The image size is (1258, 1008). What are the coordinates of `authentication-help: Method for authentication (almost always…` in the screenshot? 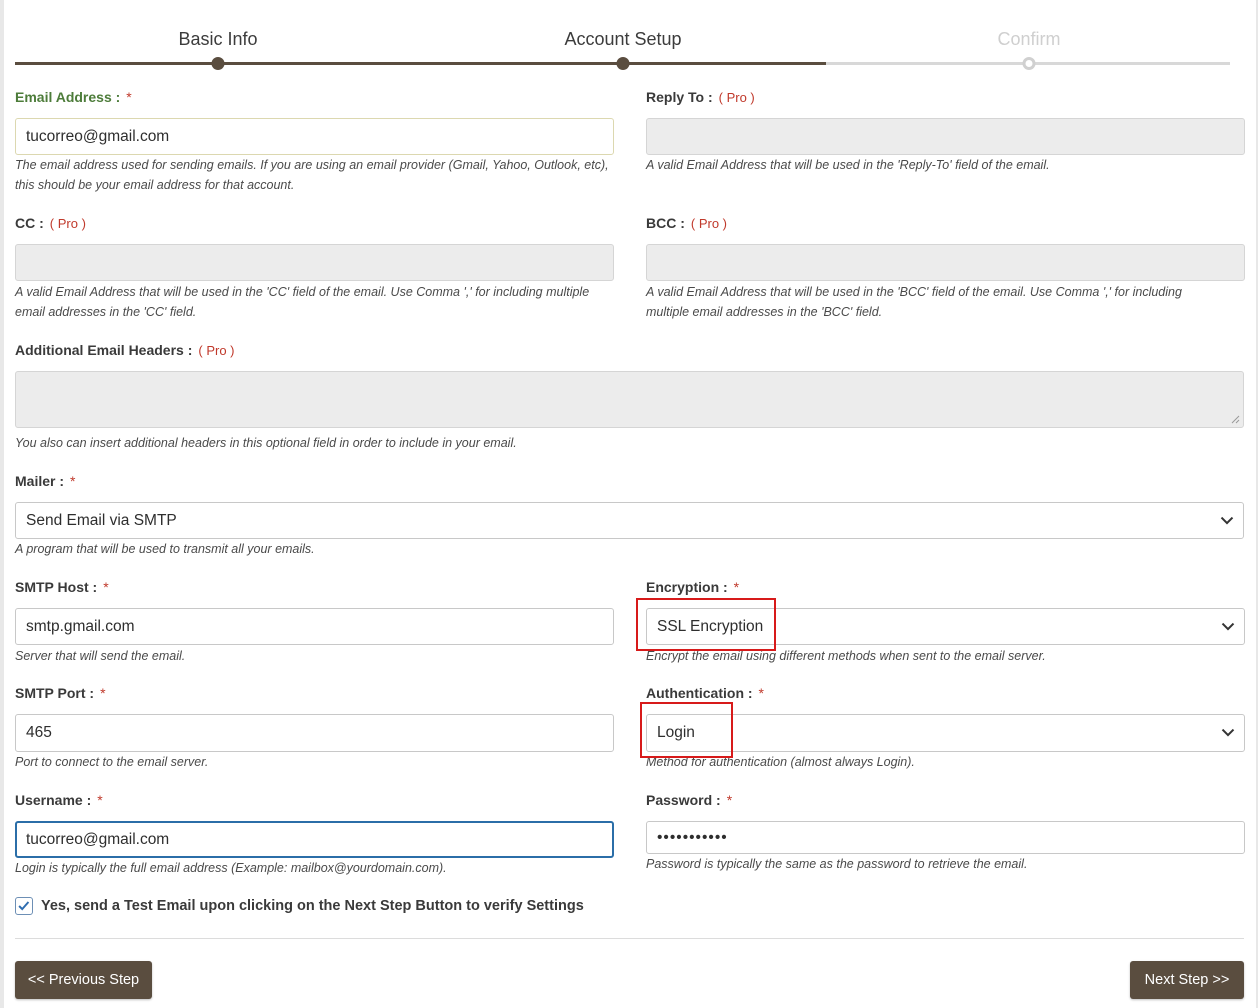 It's located at (780, 762).